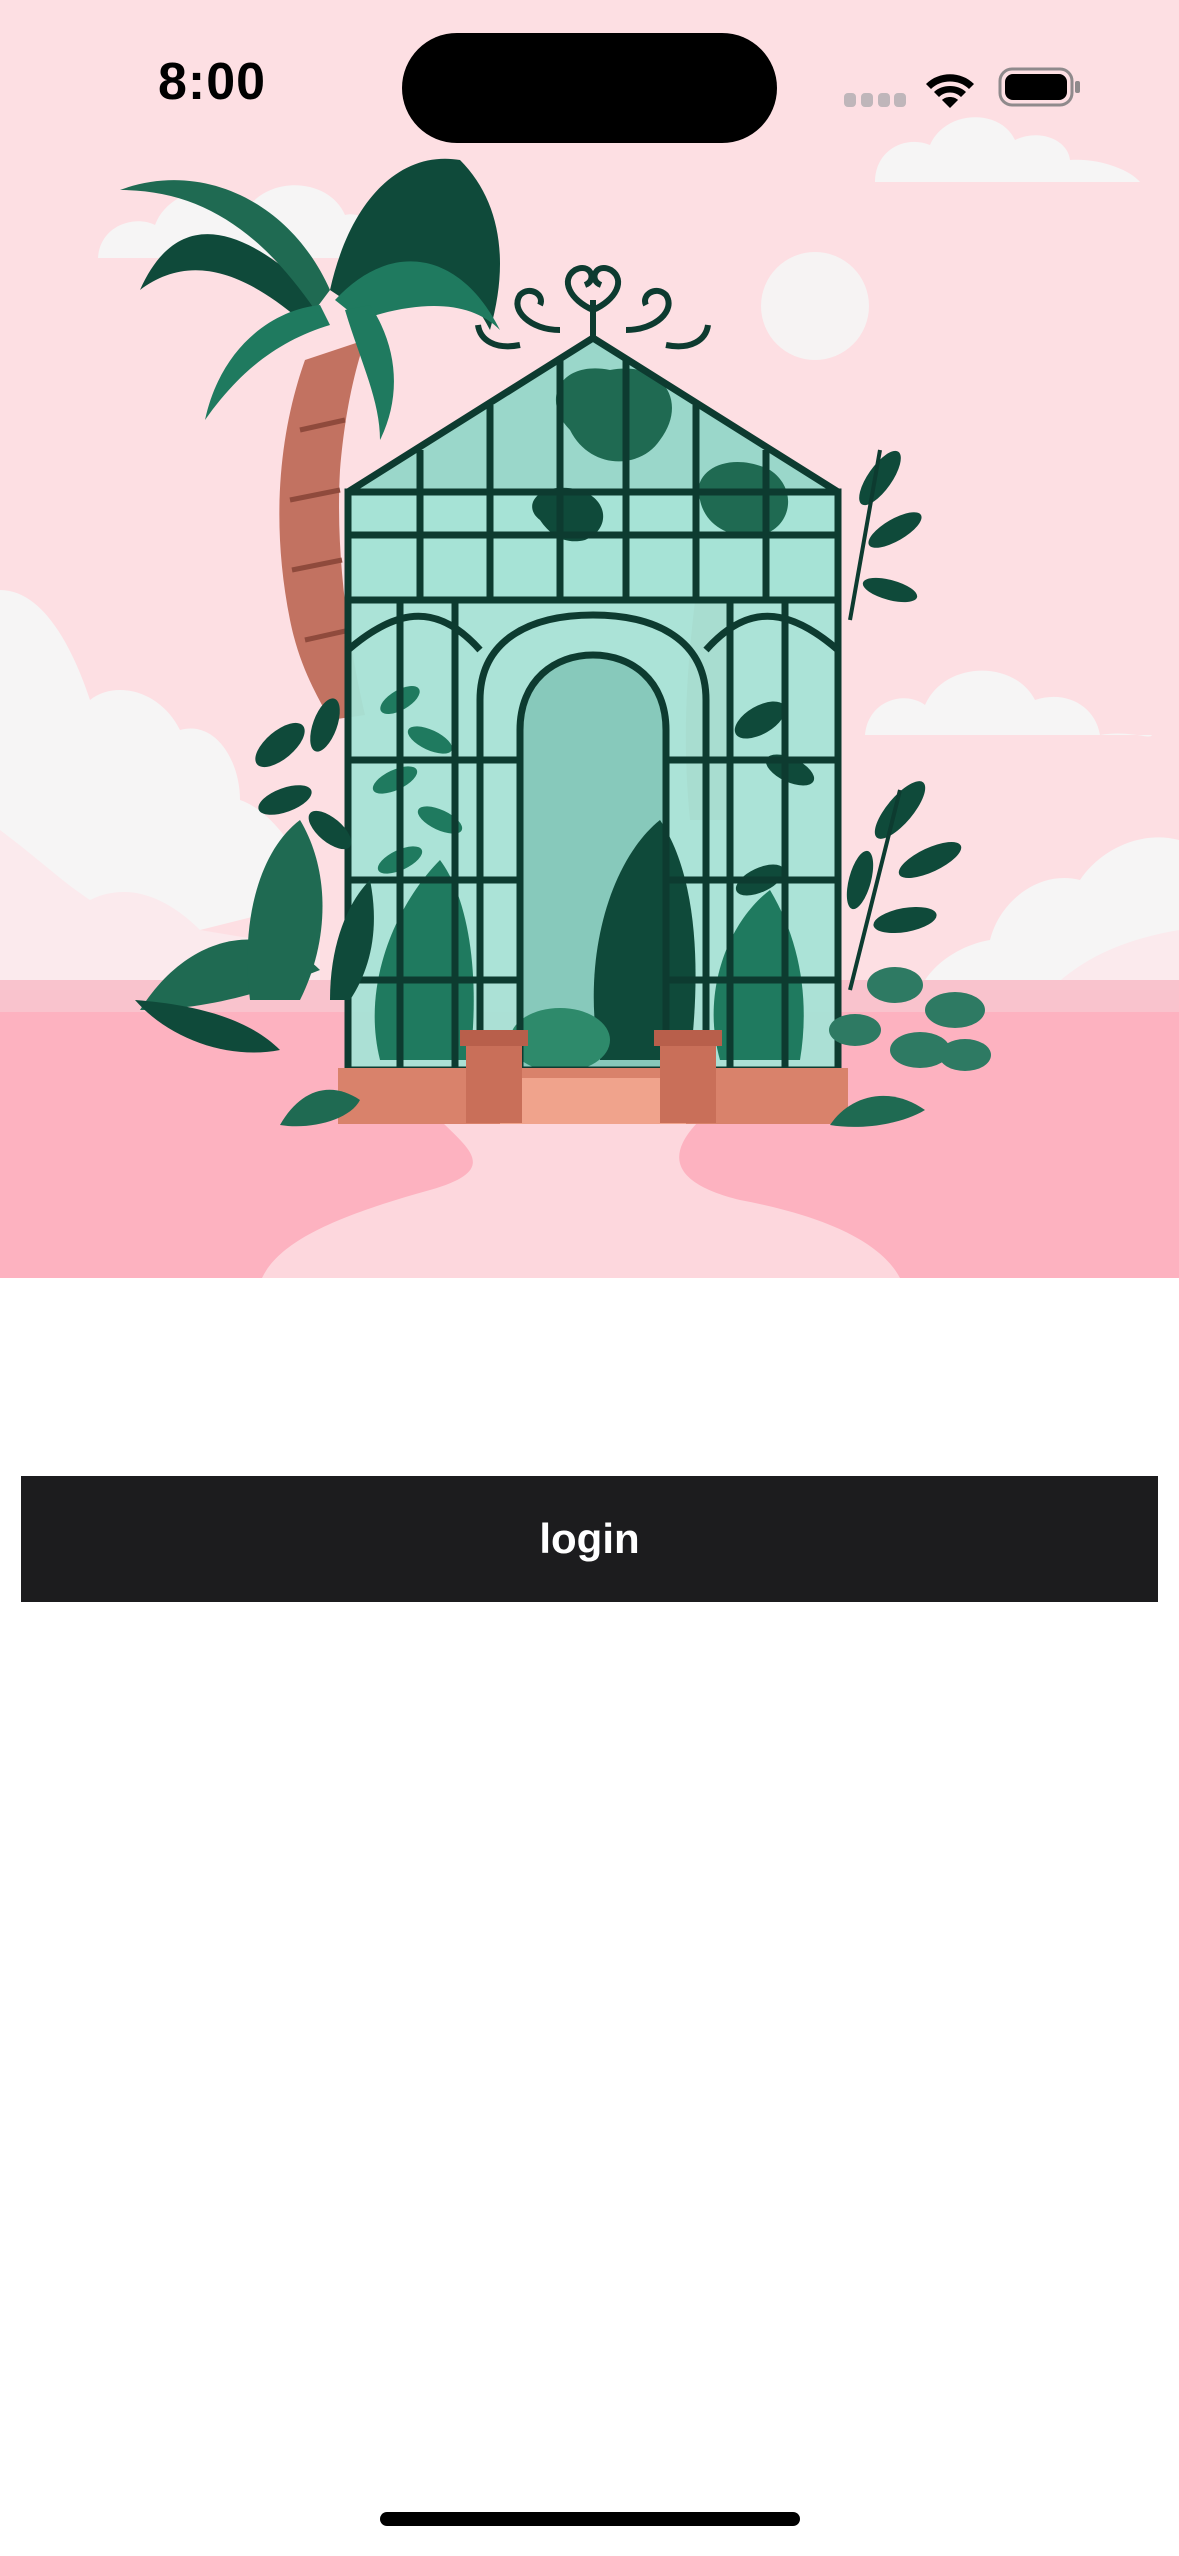 The image size is (1179, 2556). Describe the element at coordinates (1039, 87) in the screenshot. I see `battery-icon` at that location.